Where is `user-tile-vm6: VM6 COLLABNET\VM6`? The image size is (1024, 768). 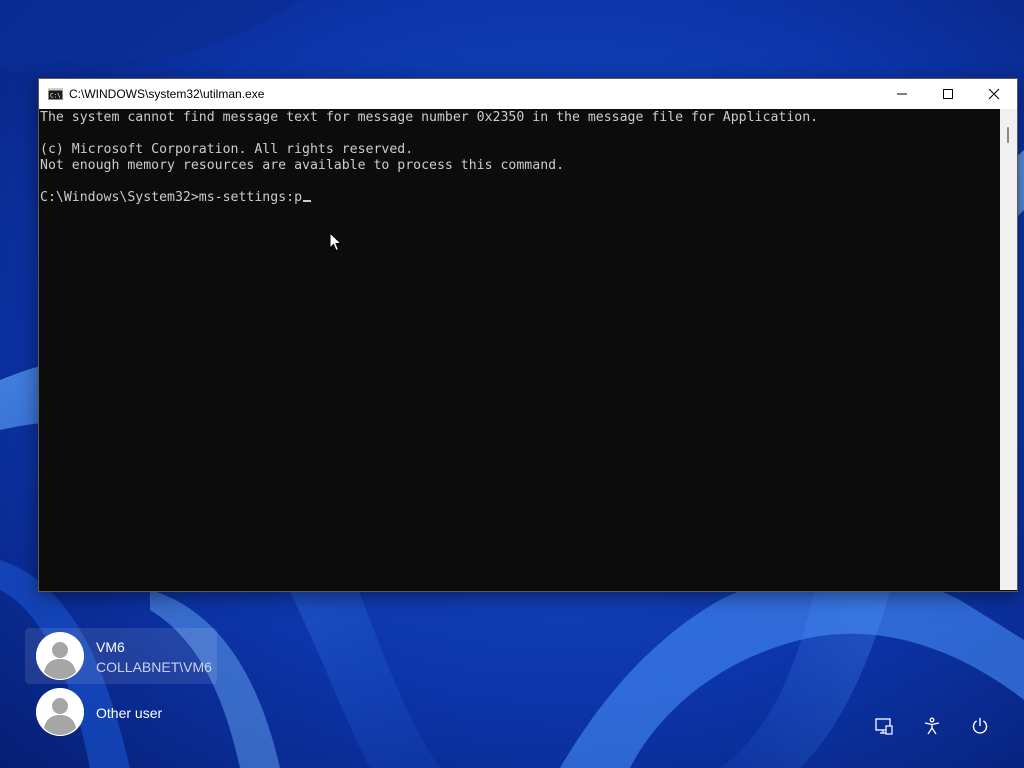 user-tile-vm6: VM6 COLLABNET\VM6 is located at coordinates (121, 656).